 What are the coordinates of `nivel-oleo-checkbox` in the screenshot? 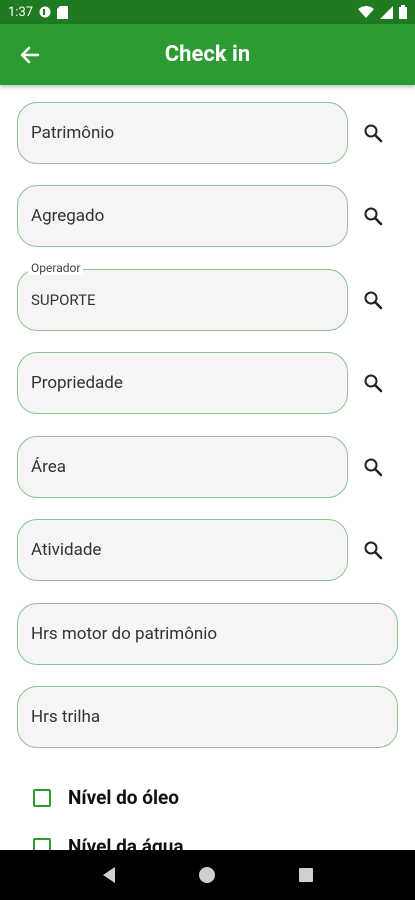 It's located at (42, 797).